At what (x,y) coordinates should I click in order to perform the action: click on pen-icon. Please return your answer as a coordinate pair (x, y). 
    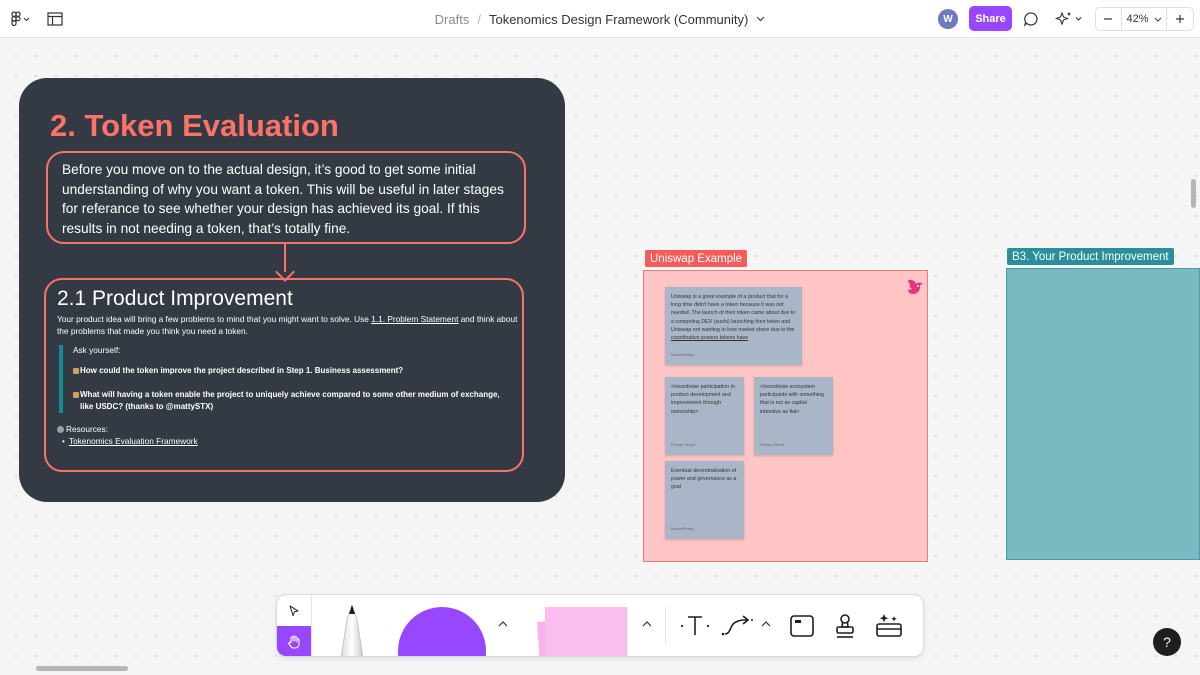
    Looking at the image, I should click on (352, 629).